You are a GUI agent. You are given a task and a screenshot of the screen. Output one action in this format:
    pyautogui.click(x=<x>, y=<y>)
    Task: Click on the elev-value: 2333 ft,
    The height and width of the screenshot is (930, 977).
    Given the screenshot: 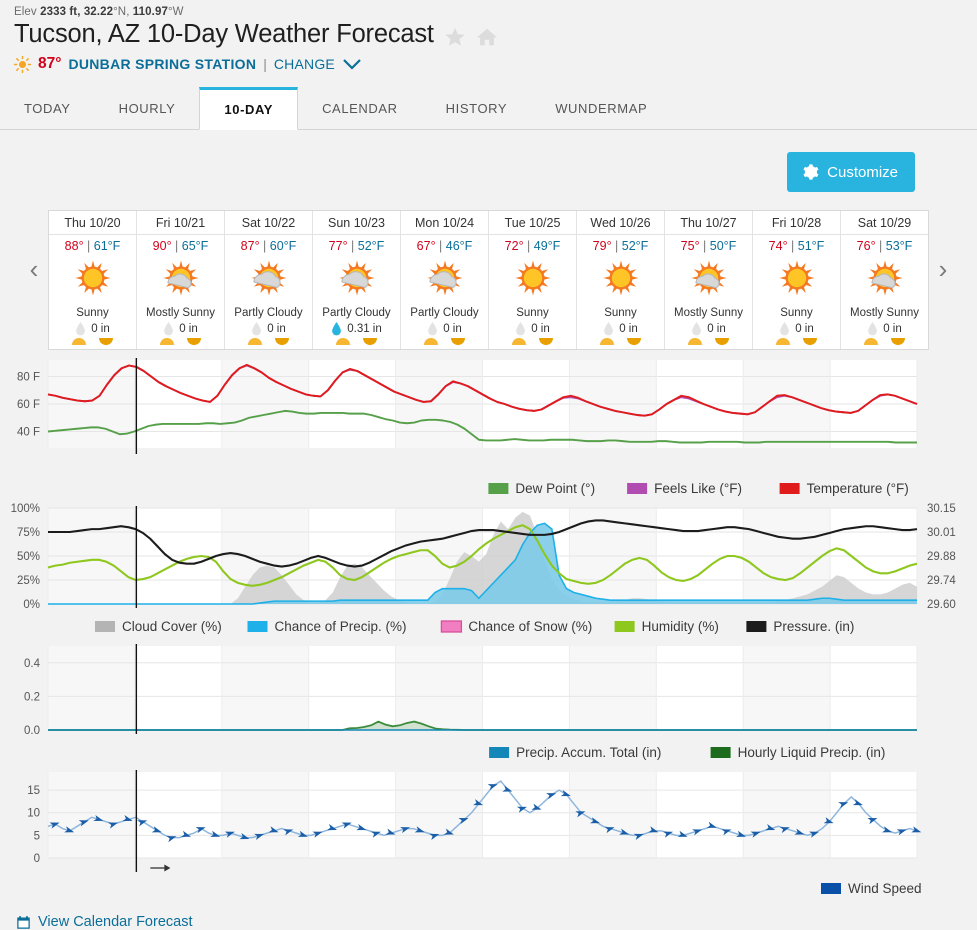 What is the action you would take?
    pyautogui.click(x=60, y=12)
    